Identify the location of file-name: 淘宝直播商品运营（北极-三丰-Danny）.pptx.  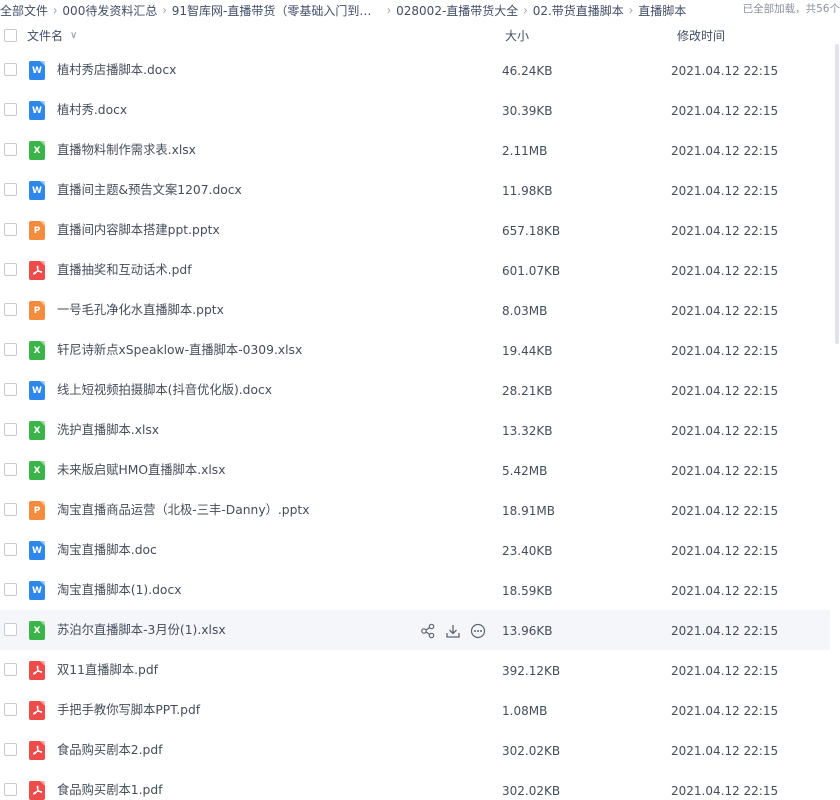
(183, 510).